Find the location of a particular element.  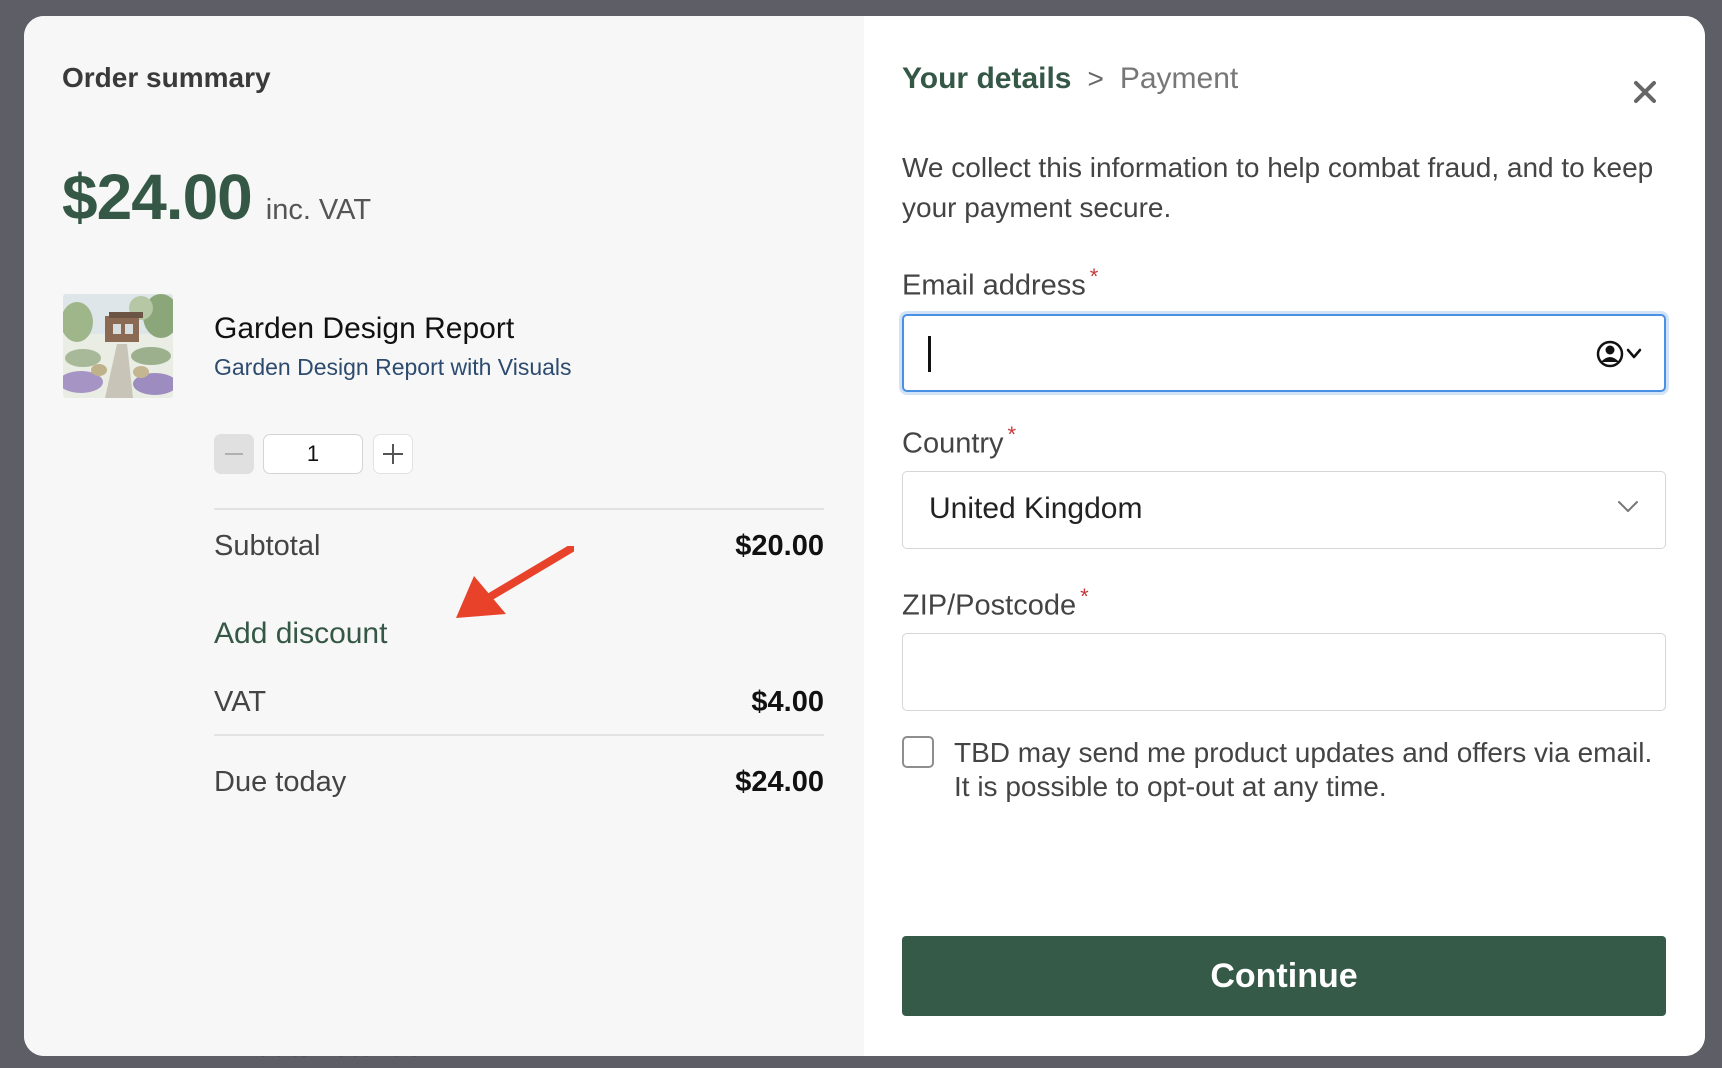

contact-autofill-icon is located at coordinates (1620, 354).